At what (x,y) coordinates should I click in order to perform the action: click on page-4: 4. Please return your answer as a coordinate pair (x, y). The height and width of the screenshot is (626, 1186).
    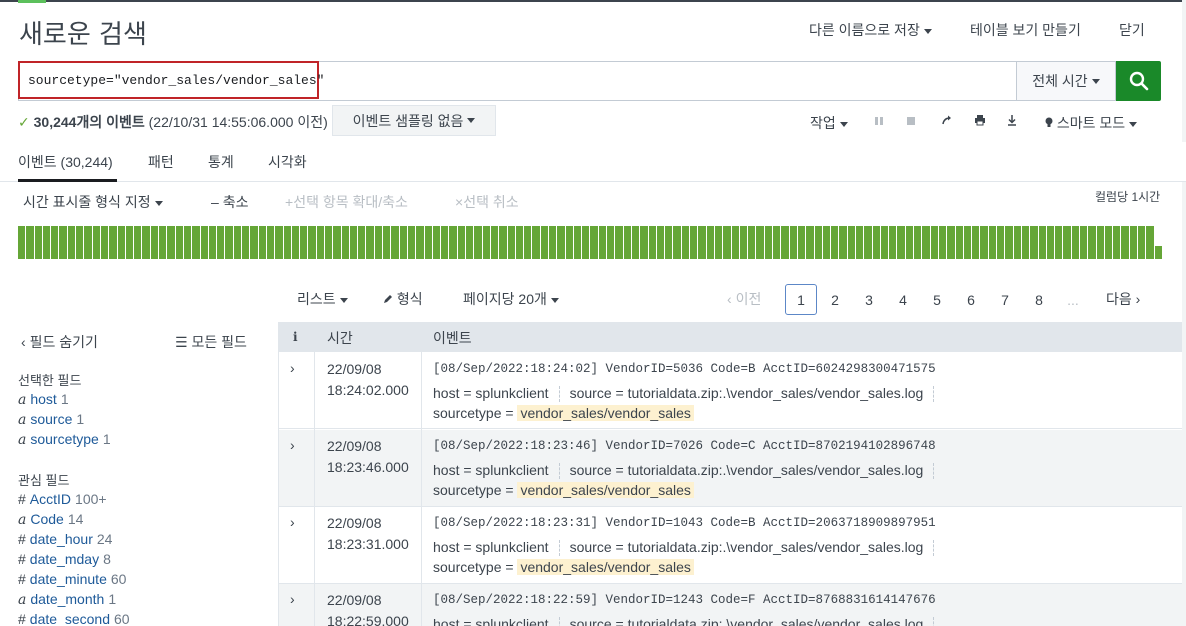
    Looking at the image, I should click on (903, 299).